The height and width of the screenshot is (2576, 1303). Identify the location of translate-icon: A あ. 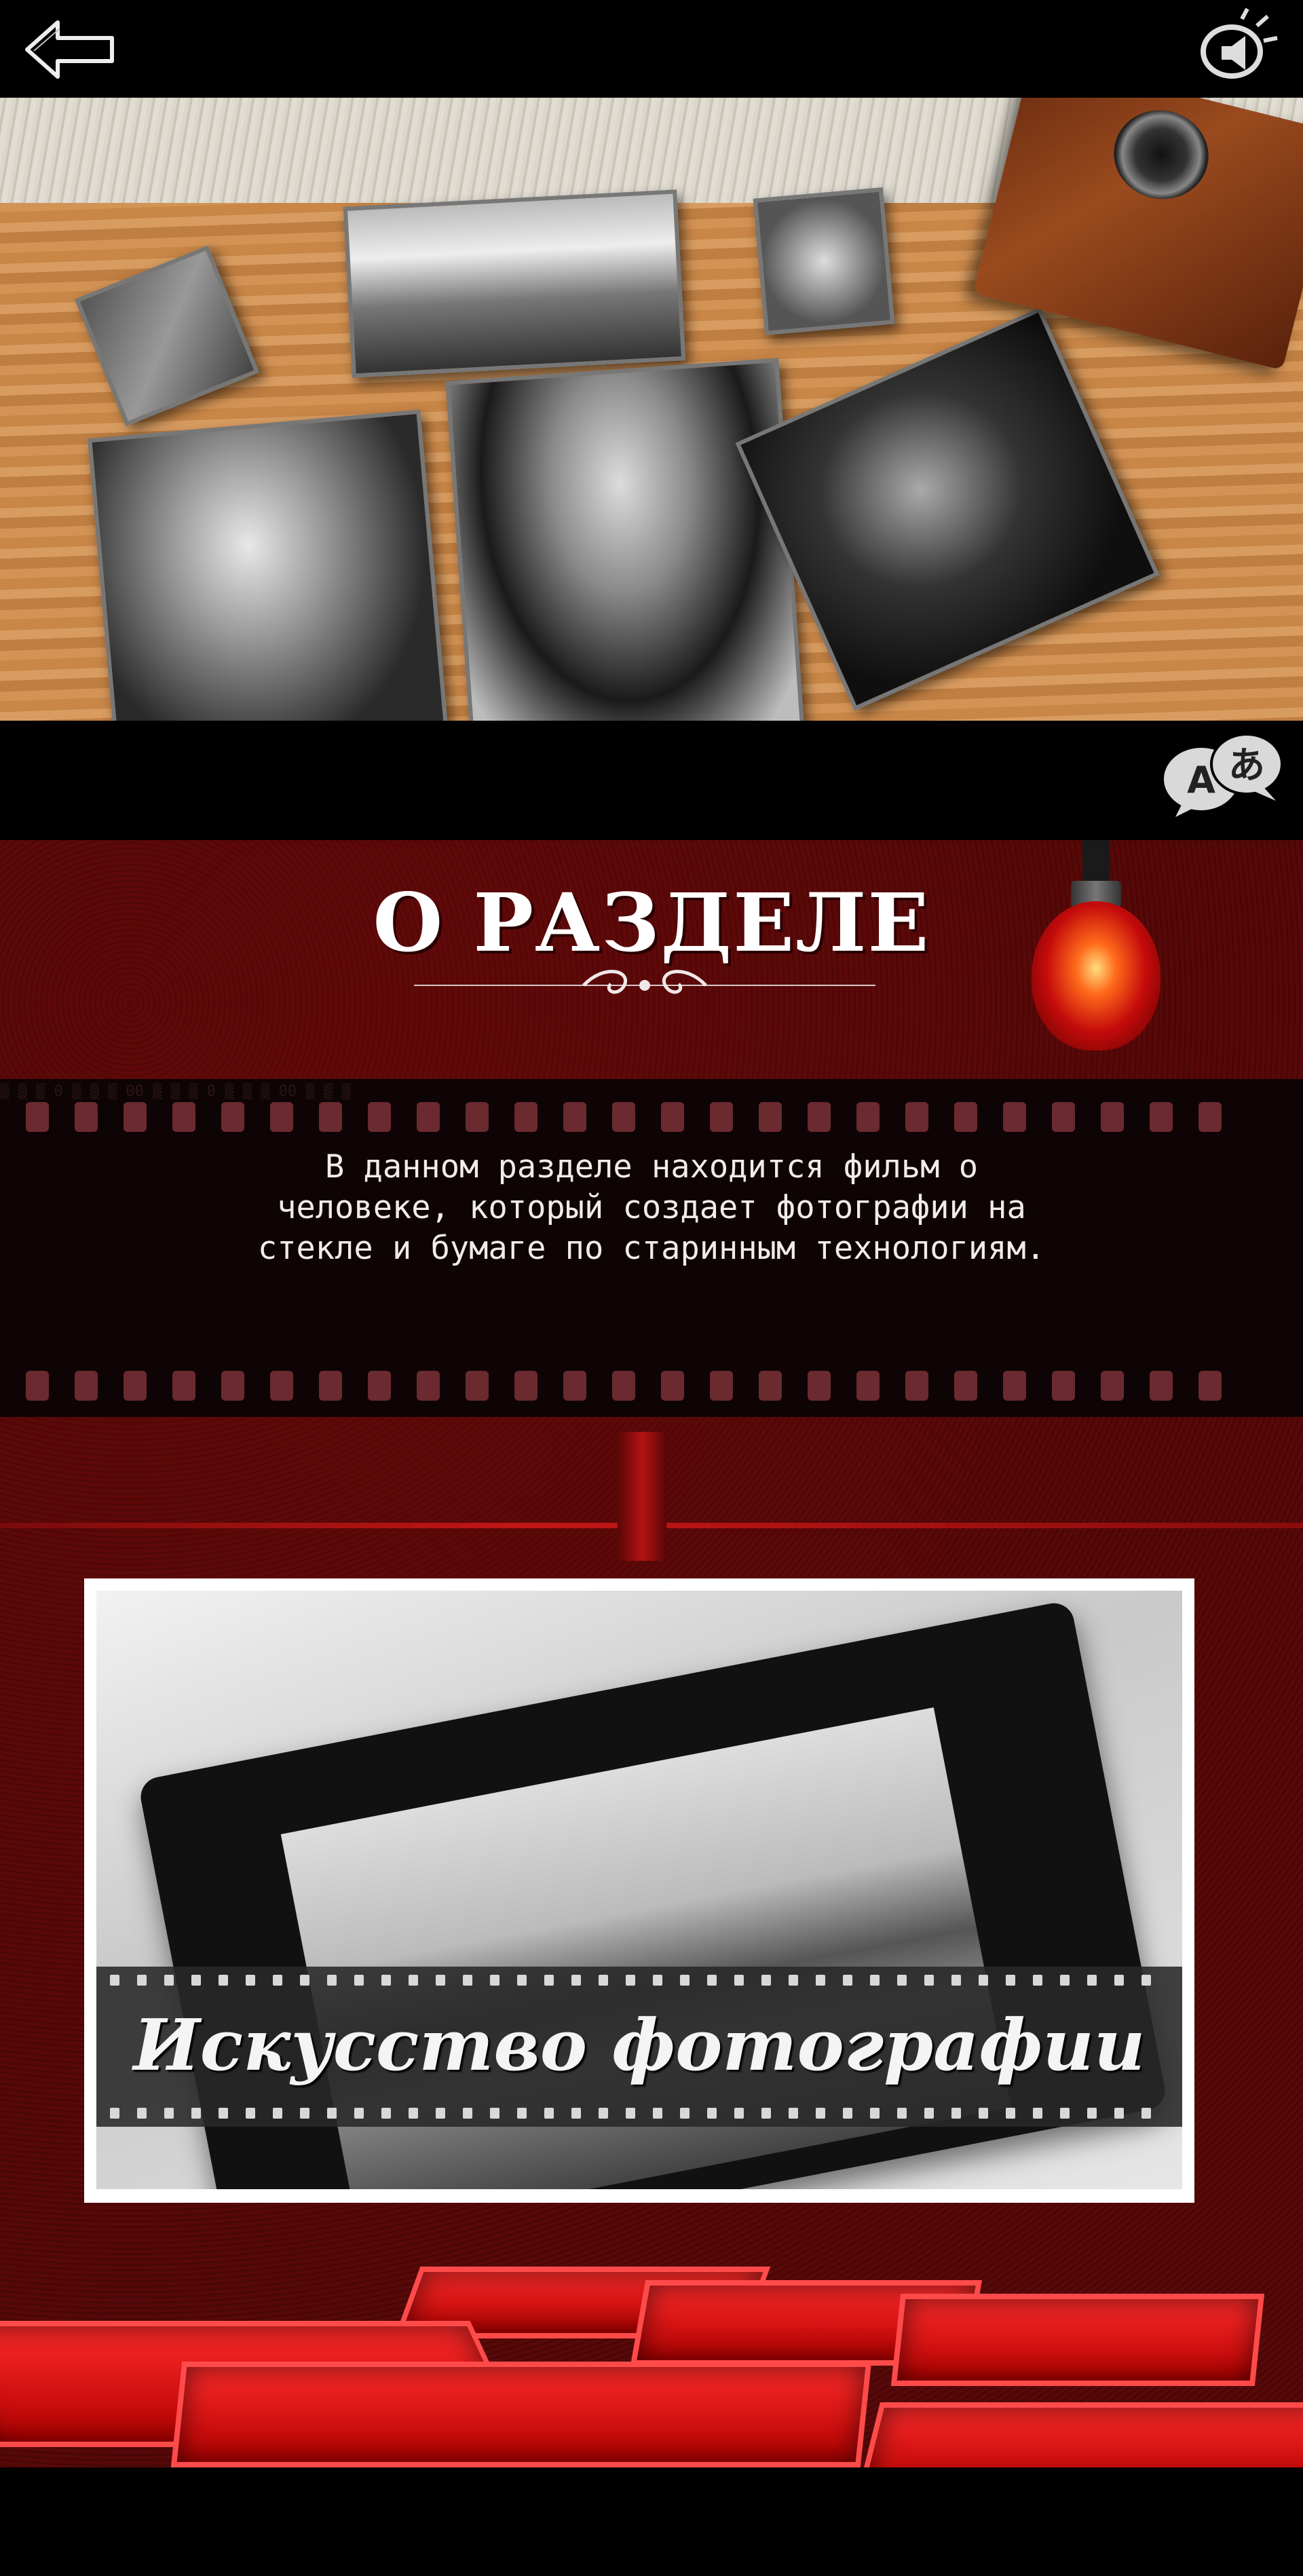
(1223, 775).